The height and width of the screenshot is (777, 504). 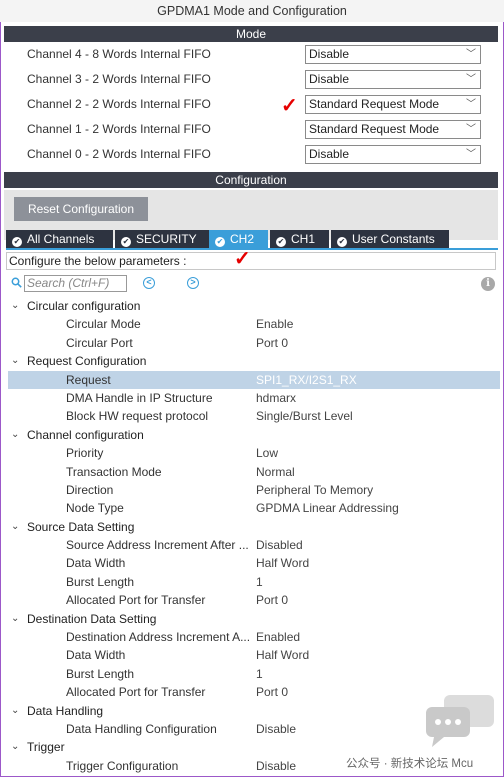 What do you see at coordinates (252, 435) in the screenshot?
I see `tree-group: ⌄ Channel configuration` at bounding box center [252, 435].